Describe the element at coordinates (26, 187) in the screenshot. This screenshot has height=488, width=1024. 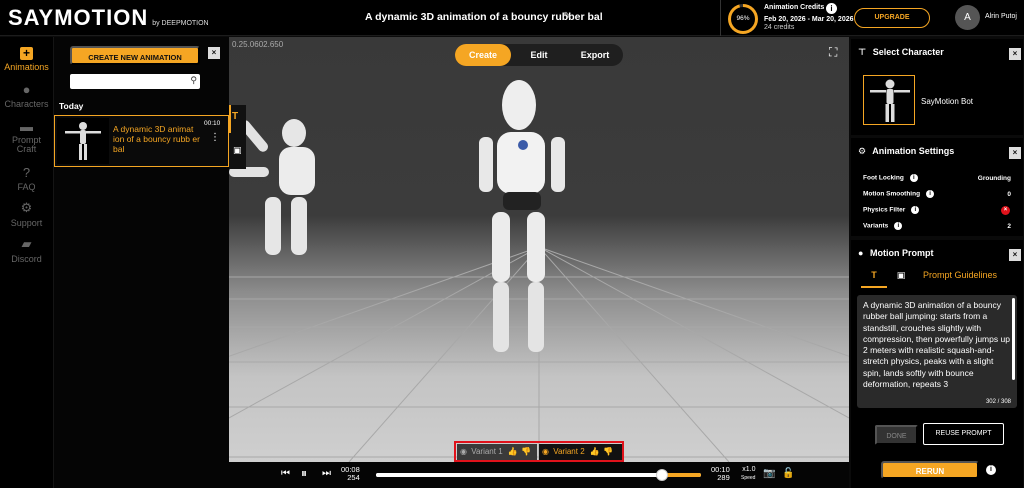
I see `nav-label: FAQ` at that location.